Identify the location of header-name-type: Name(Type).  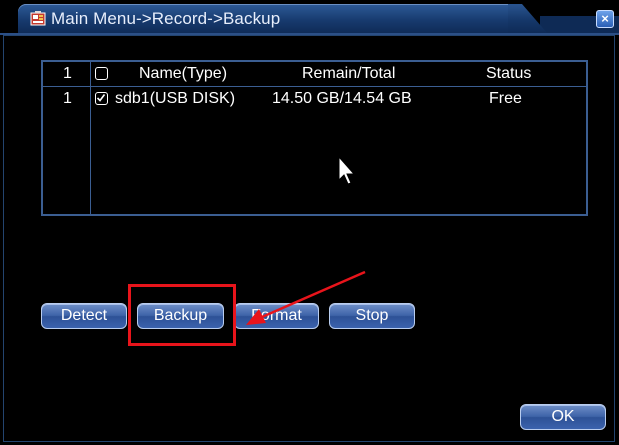
(183, 73).